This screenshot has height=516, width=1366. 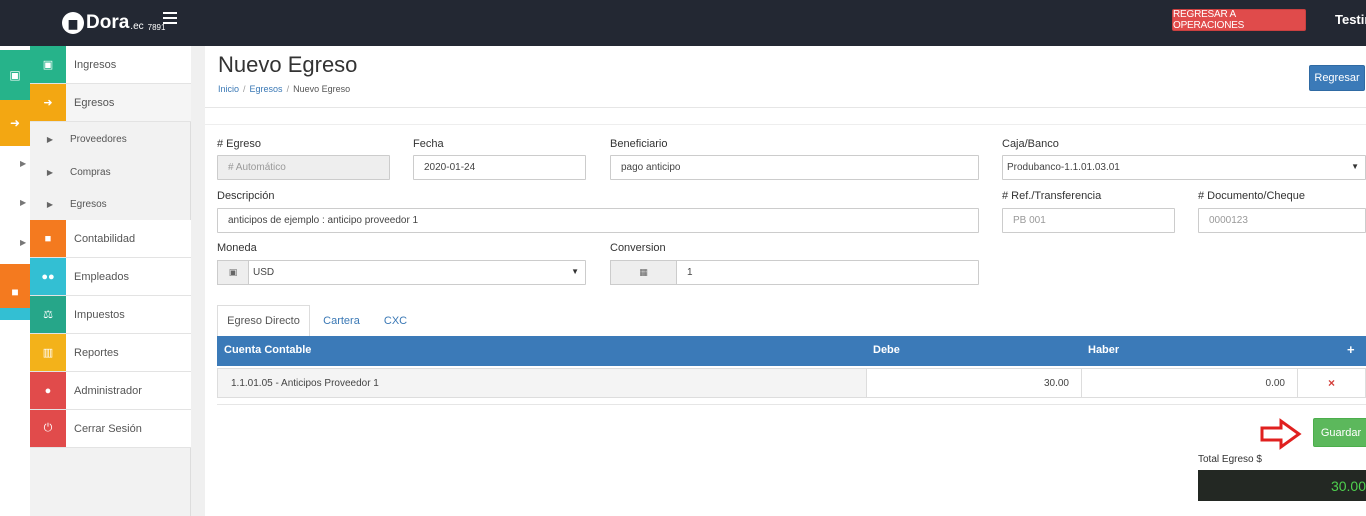 What do you see at coordinates (1239, 20) in the screenshot?
I see `back-to-operations-button: REGRESAR A OPERACIONES` at bounding box center [1239, 20].